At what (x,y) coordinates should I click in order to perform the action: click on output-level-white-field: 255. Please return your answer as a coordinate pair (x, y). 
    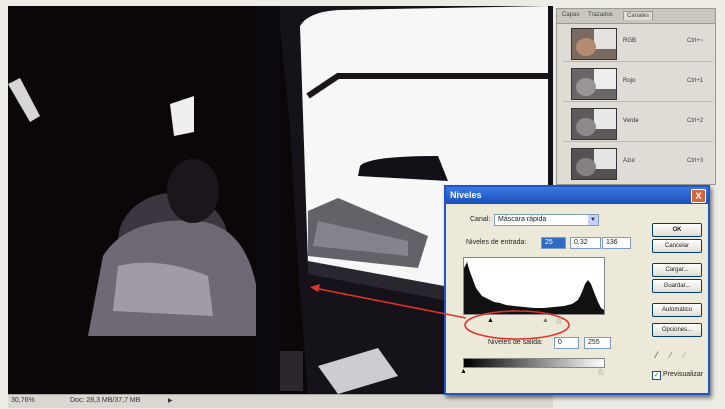
    Looking at the image, I should click on (597, 343).